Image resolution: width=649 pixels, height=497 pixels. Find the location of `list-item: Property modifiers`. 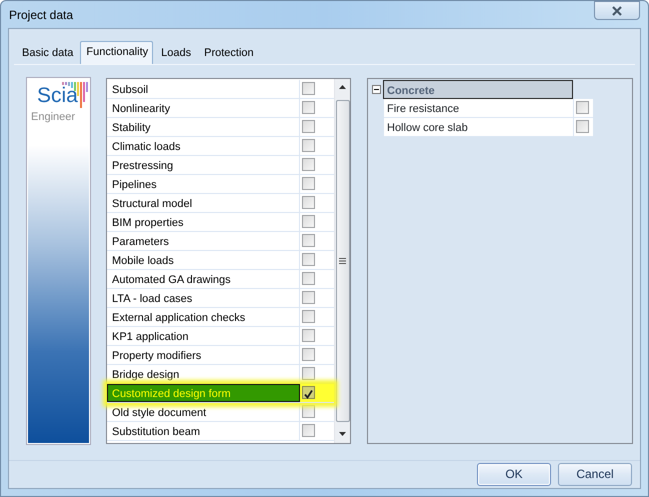

list-item: Property modifiers is located at coordinates (203, 355).